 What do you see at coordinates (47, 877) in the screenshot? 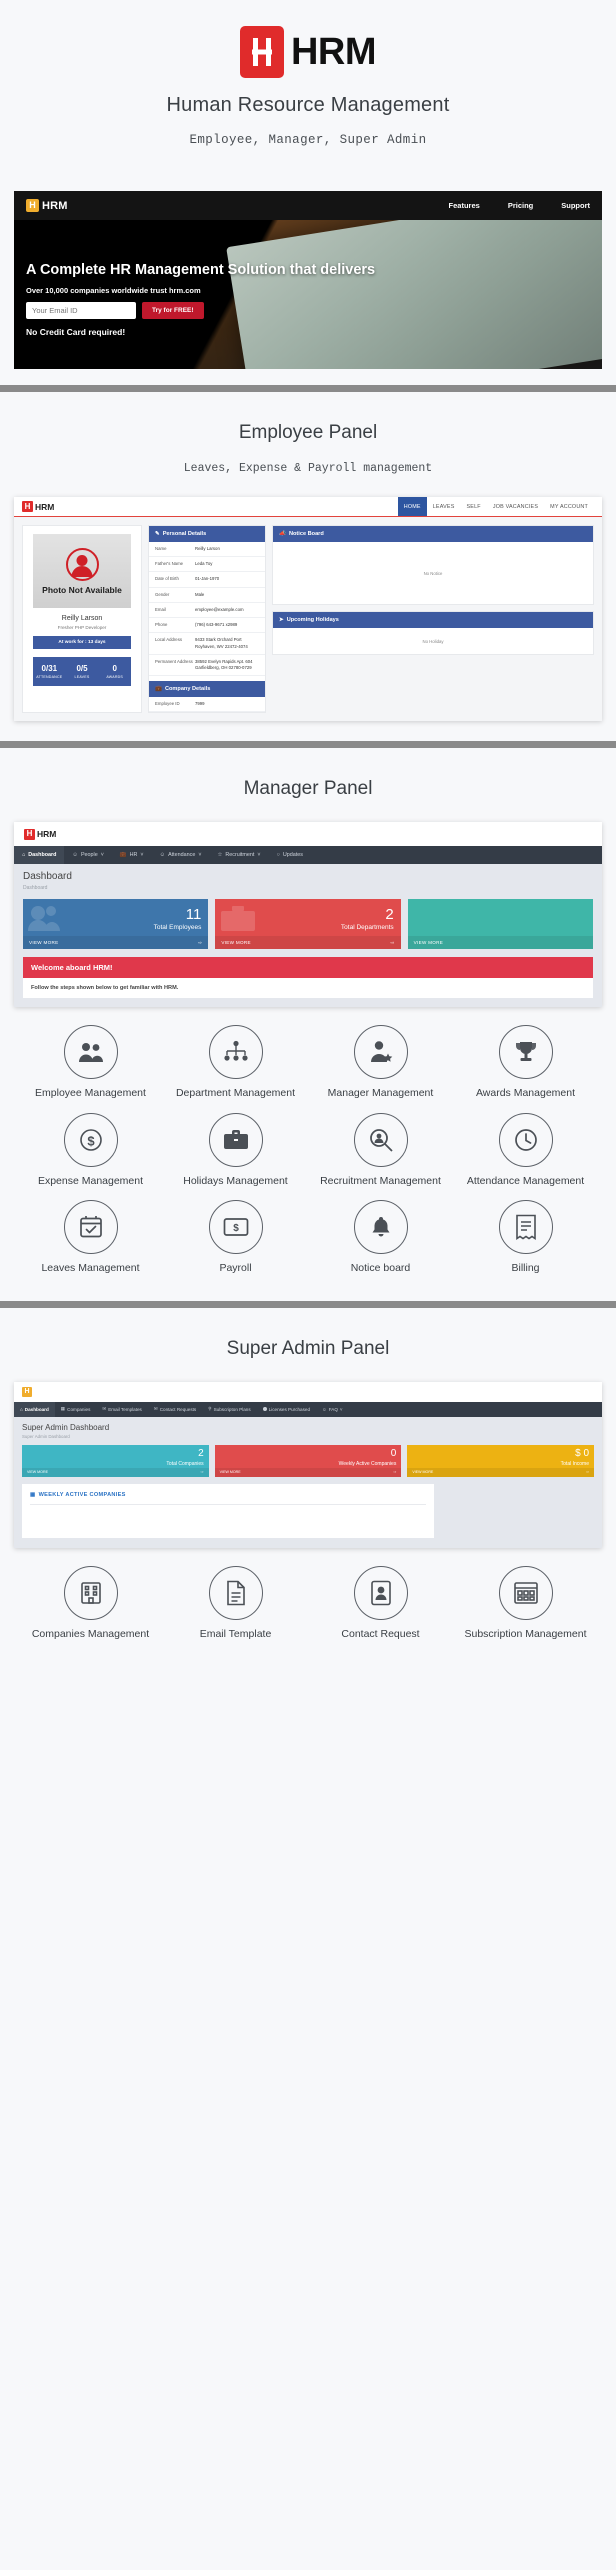
I see `manager-page-title: Dashboard` at bounding box center [47, 877].